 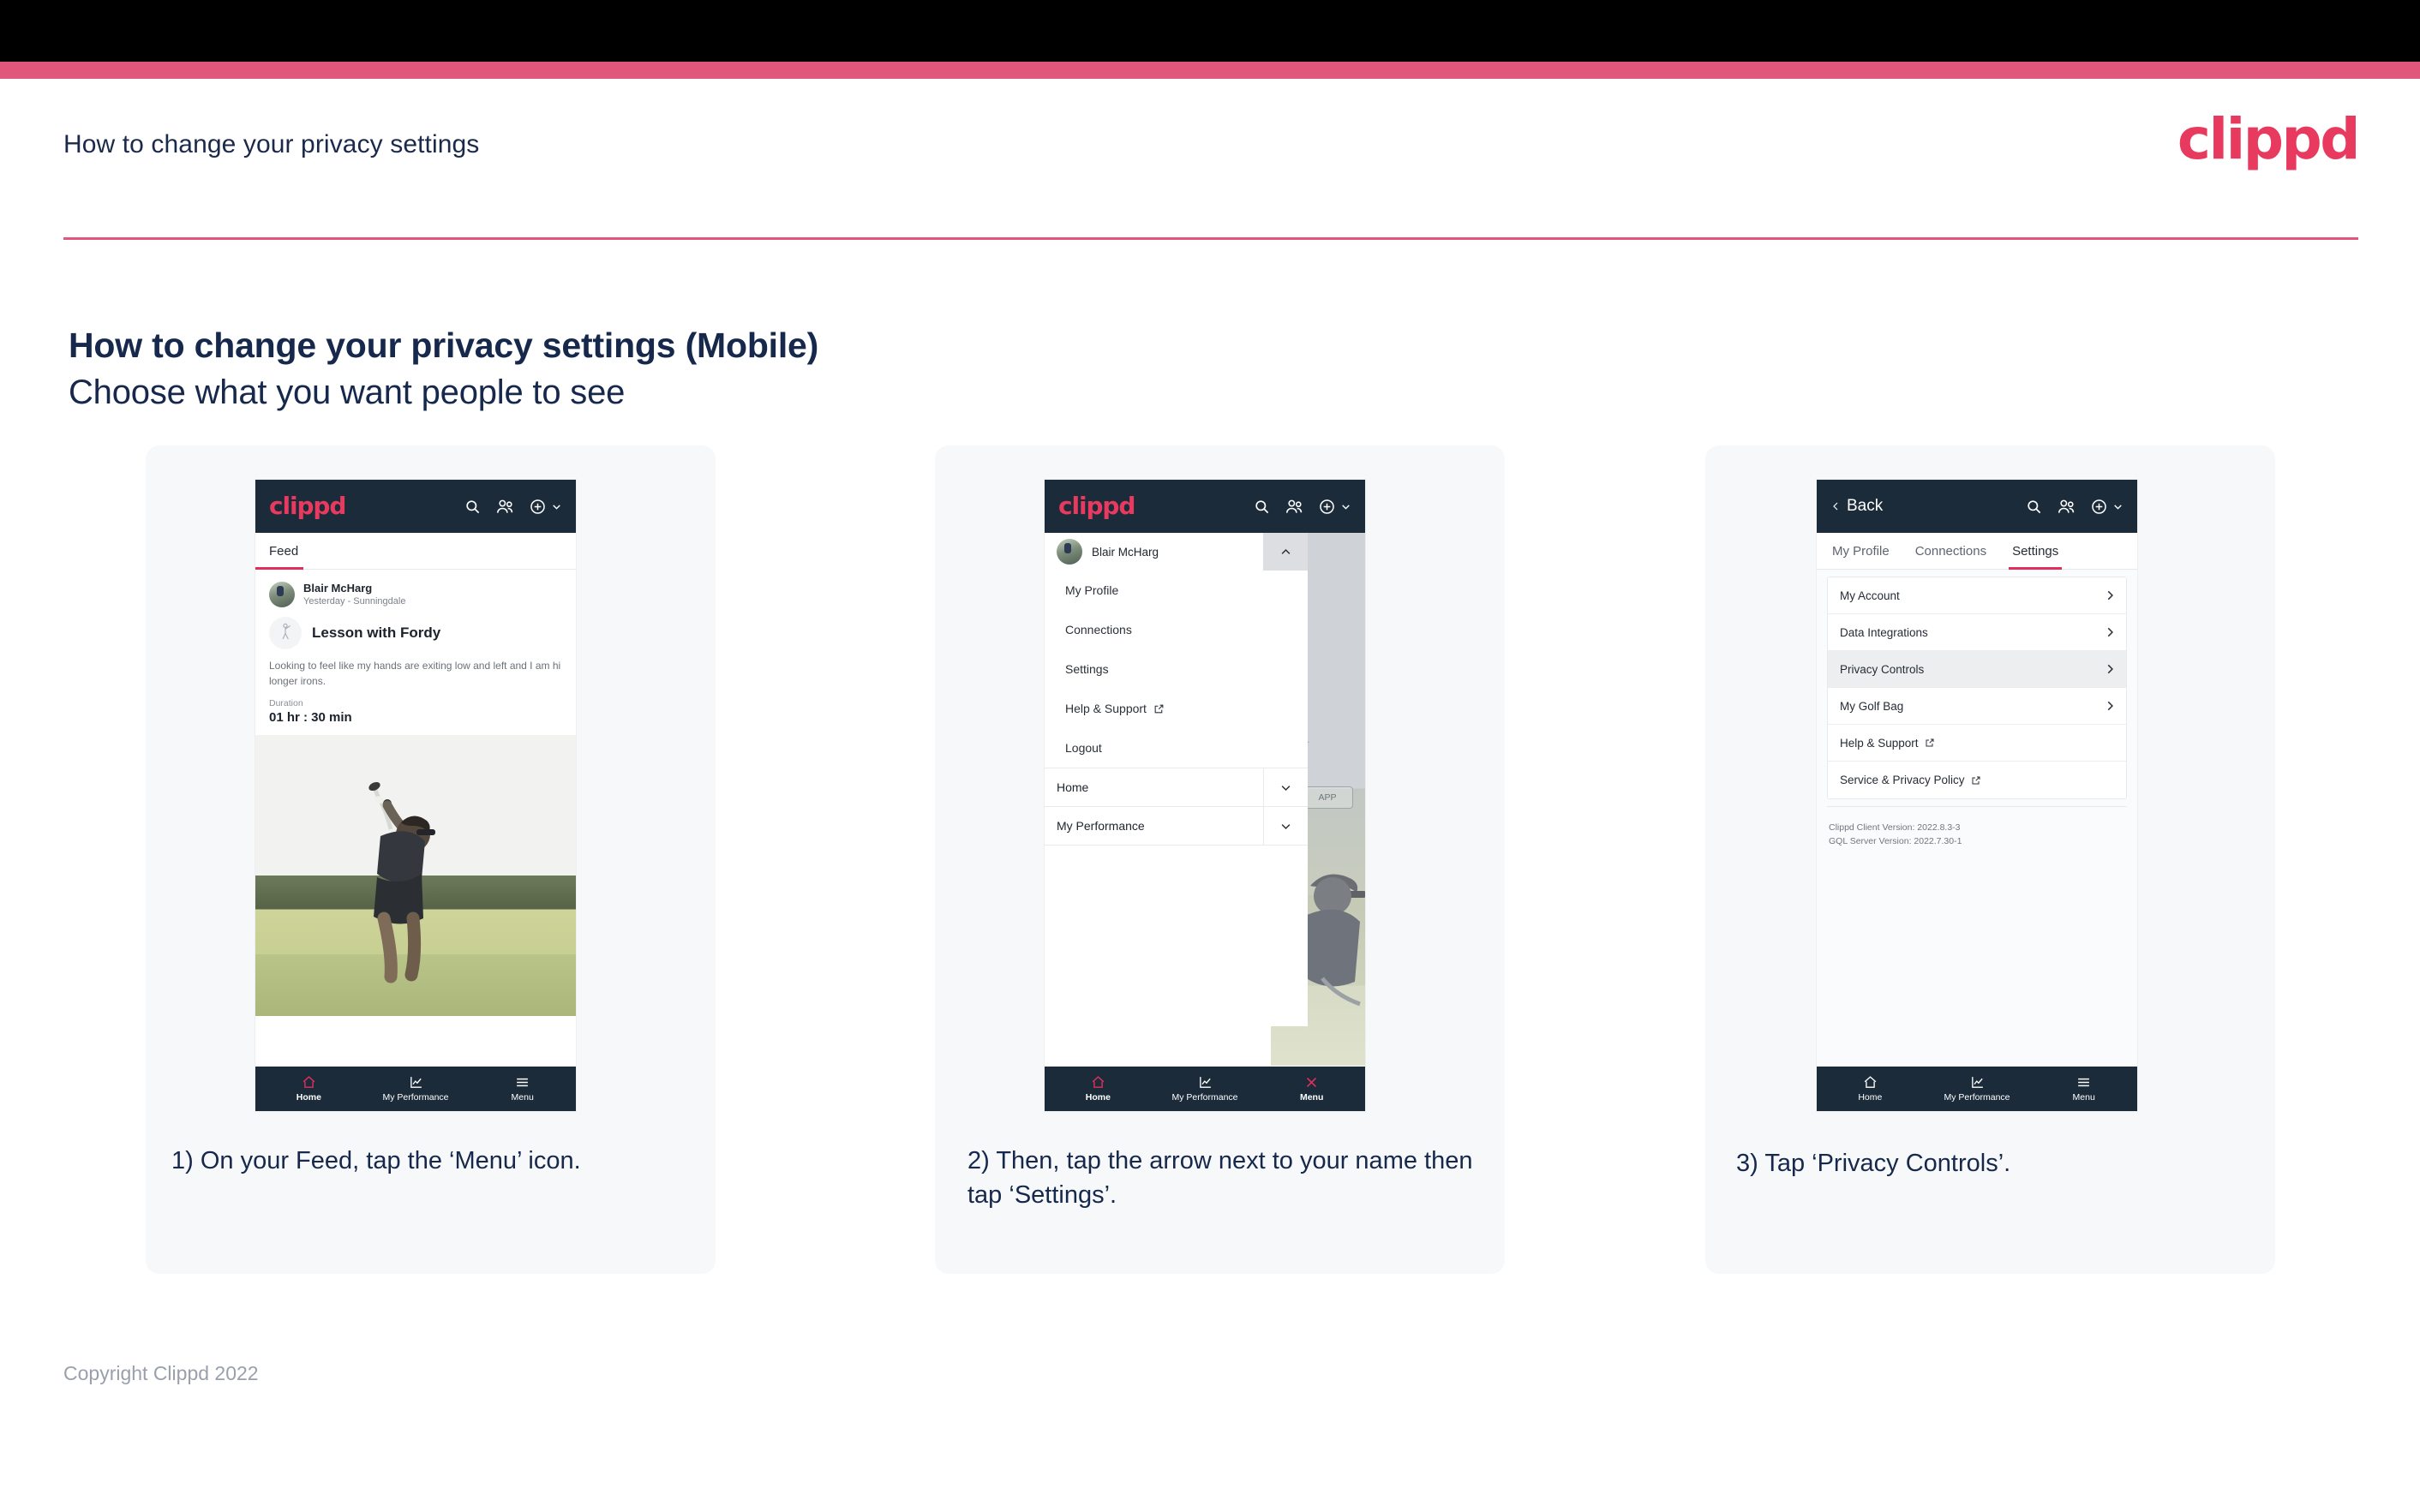 What do you see at coordinates (401, 882) in the screenshot?
I see `golfer-illustration` at bounding box center [401, 882].